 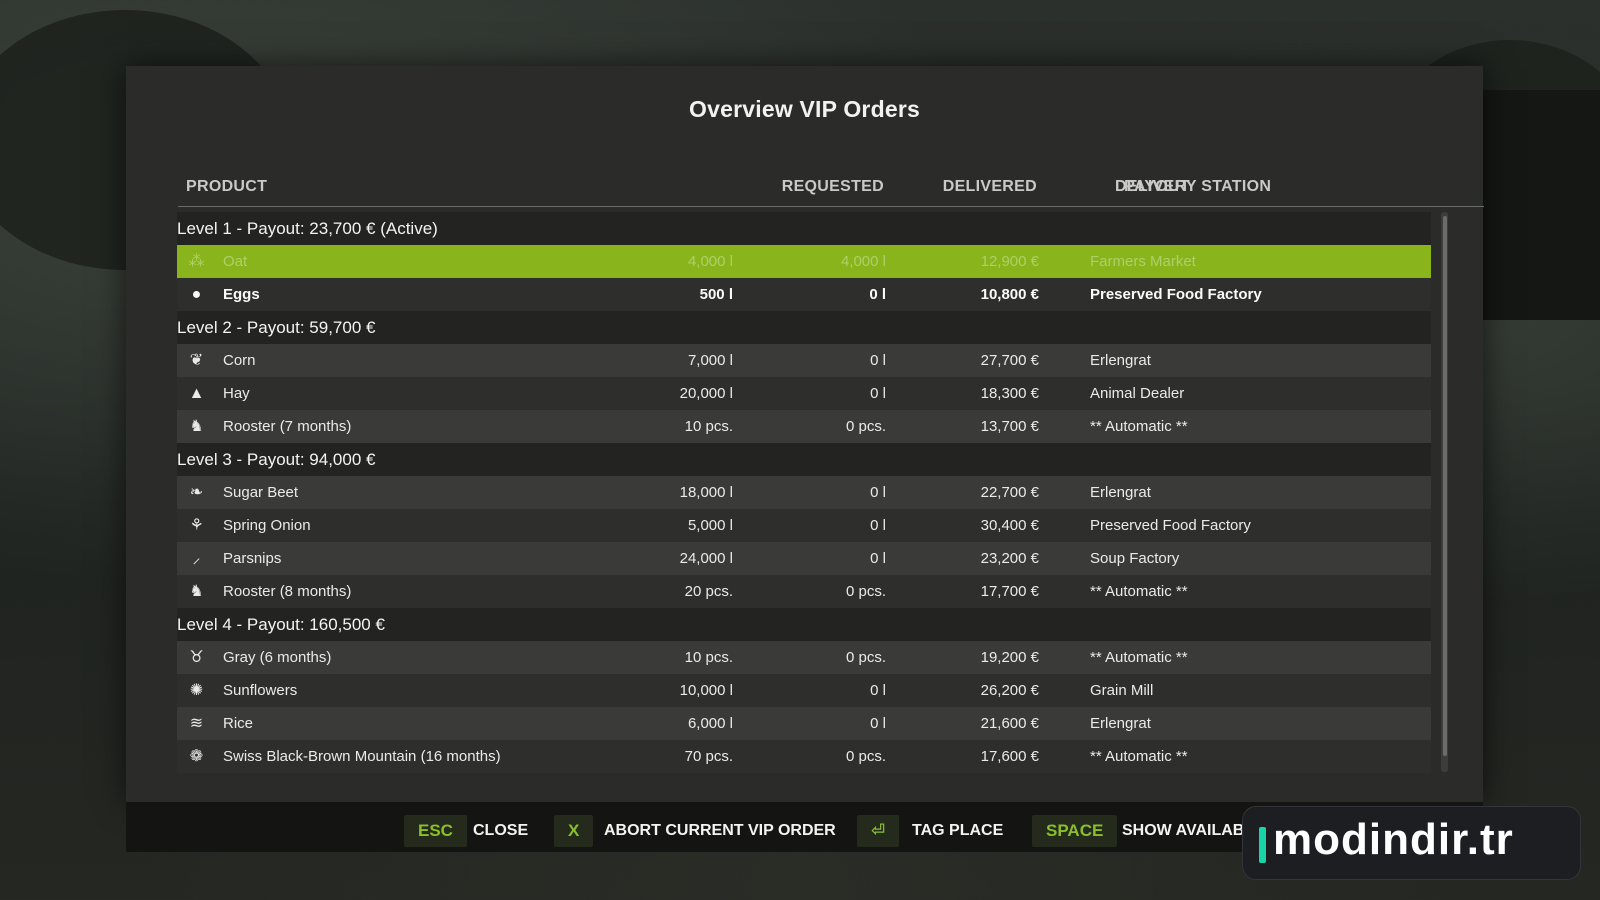 I want to click on order-row: ❧ Sugar Beet 18,000 l 0 l 22,700 € Erlengrat, so click(x=804, y=492).